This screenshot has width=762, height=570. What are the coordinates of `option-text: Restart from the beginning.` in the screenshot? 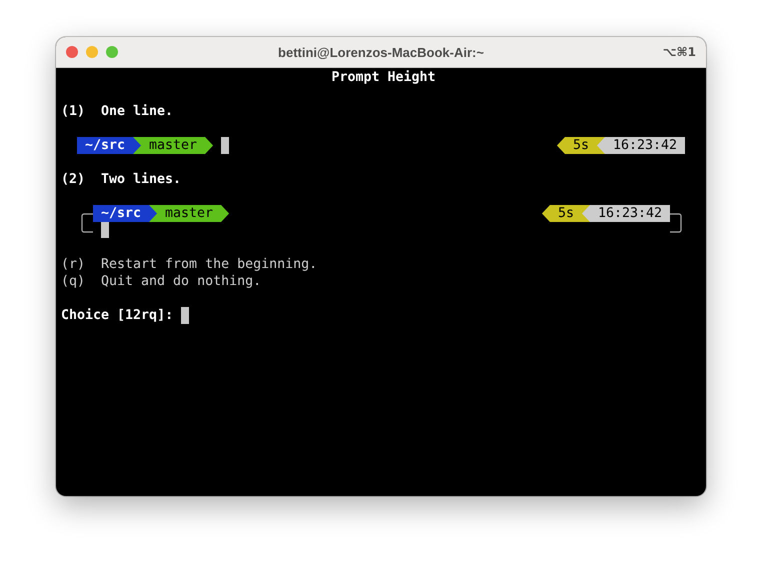 It's located at (209, 264).